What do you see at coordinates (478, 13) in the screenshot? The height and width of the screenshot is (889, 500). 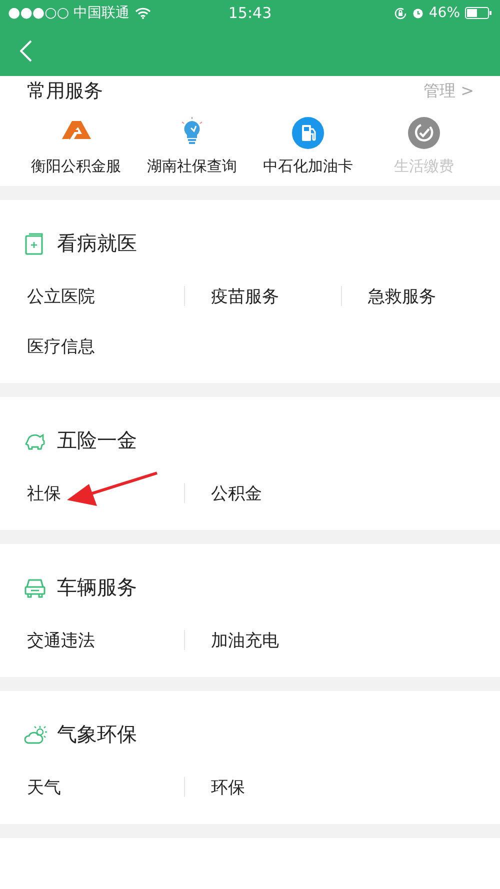 I see `battery-icon` at bounding box center [478, 13].